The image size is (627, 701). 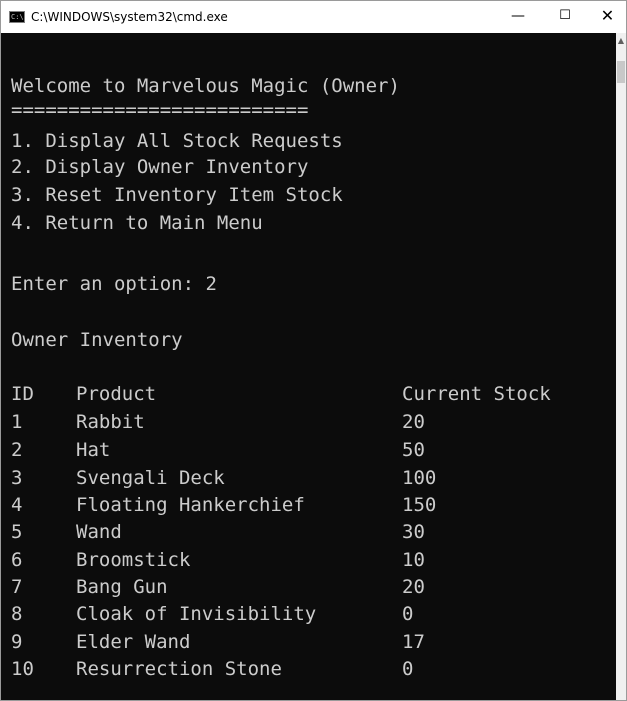 I want to click on header-product: Product, so click(x=116, y=394).